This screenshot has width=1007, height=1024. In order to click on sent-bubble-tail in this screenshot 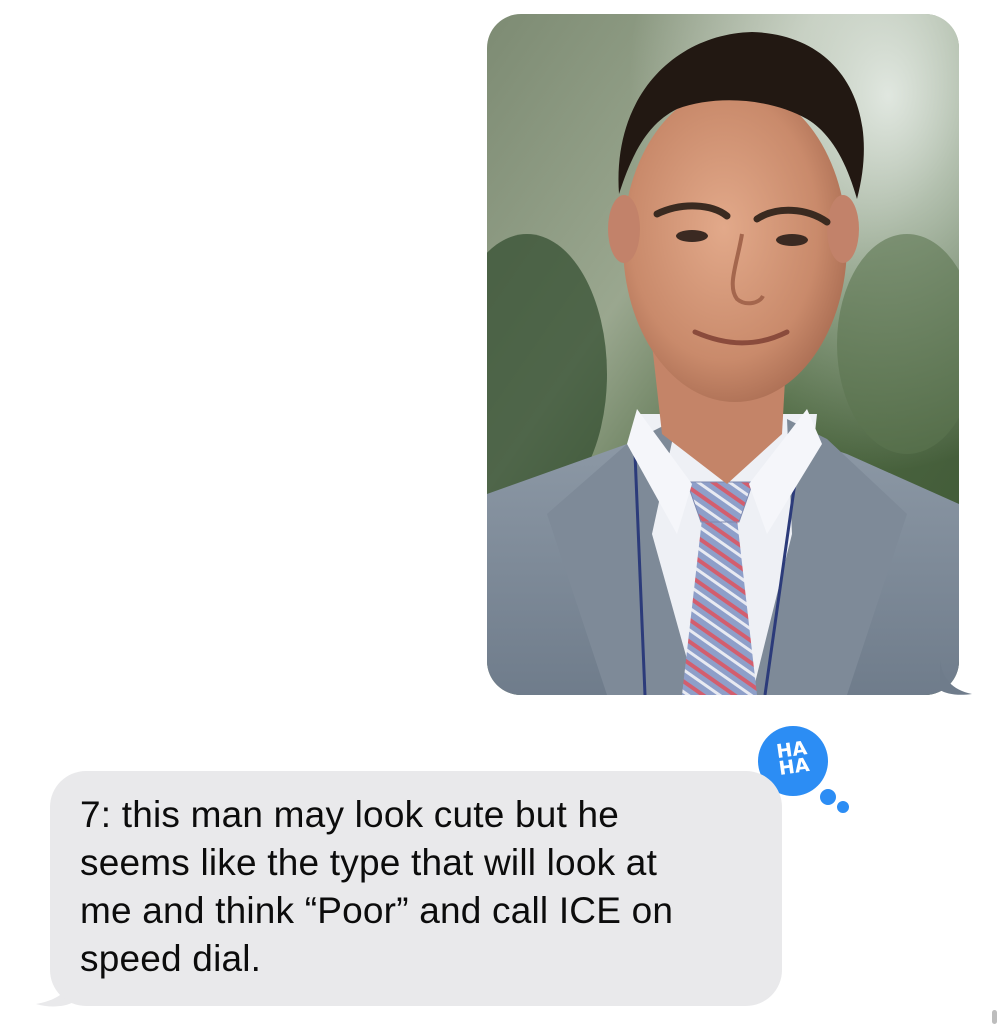, I will do `click(956, 677)`.